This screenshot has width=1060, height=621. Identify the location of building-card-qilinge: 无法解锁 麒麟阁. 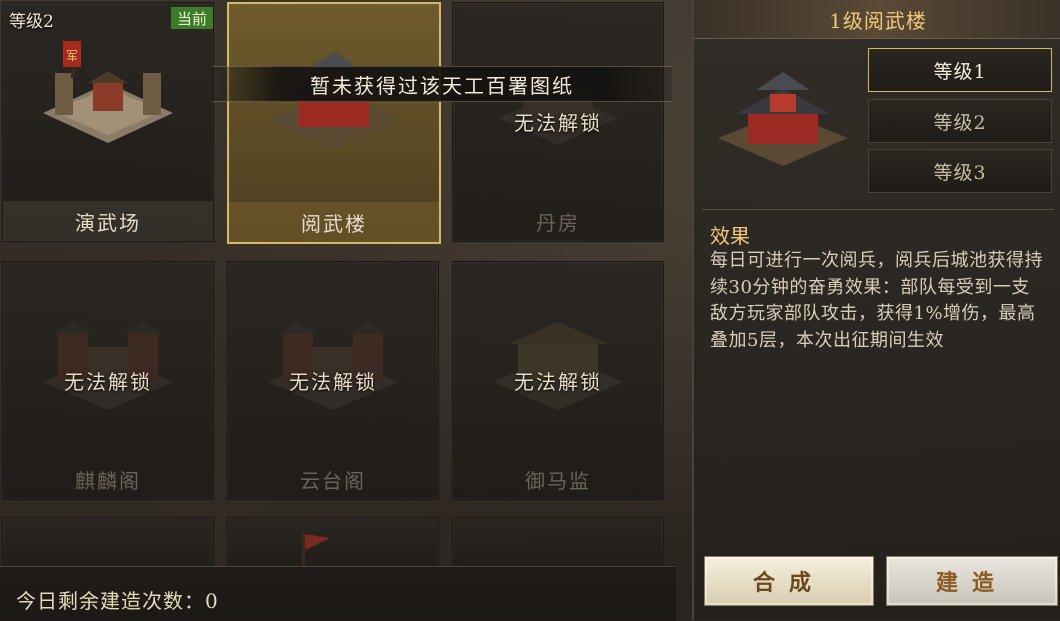
(108, 380).